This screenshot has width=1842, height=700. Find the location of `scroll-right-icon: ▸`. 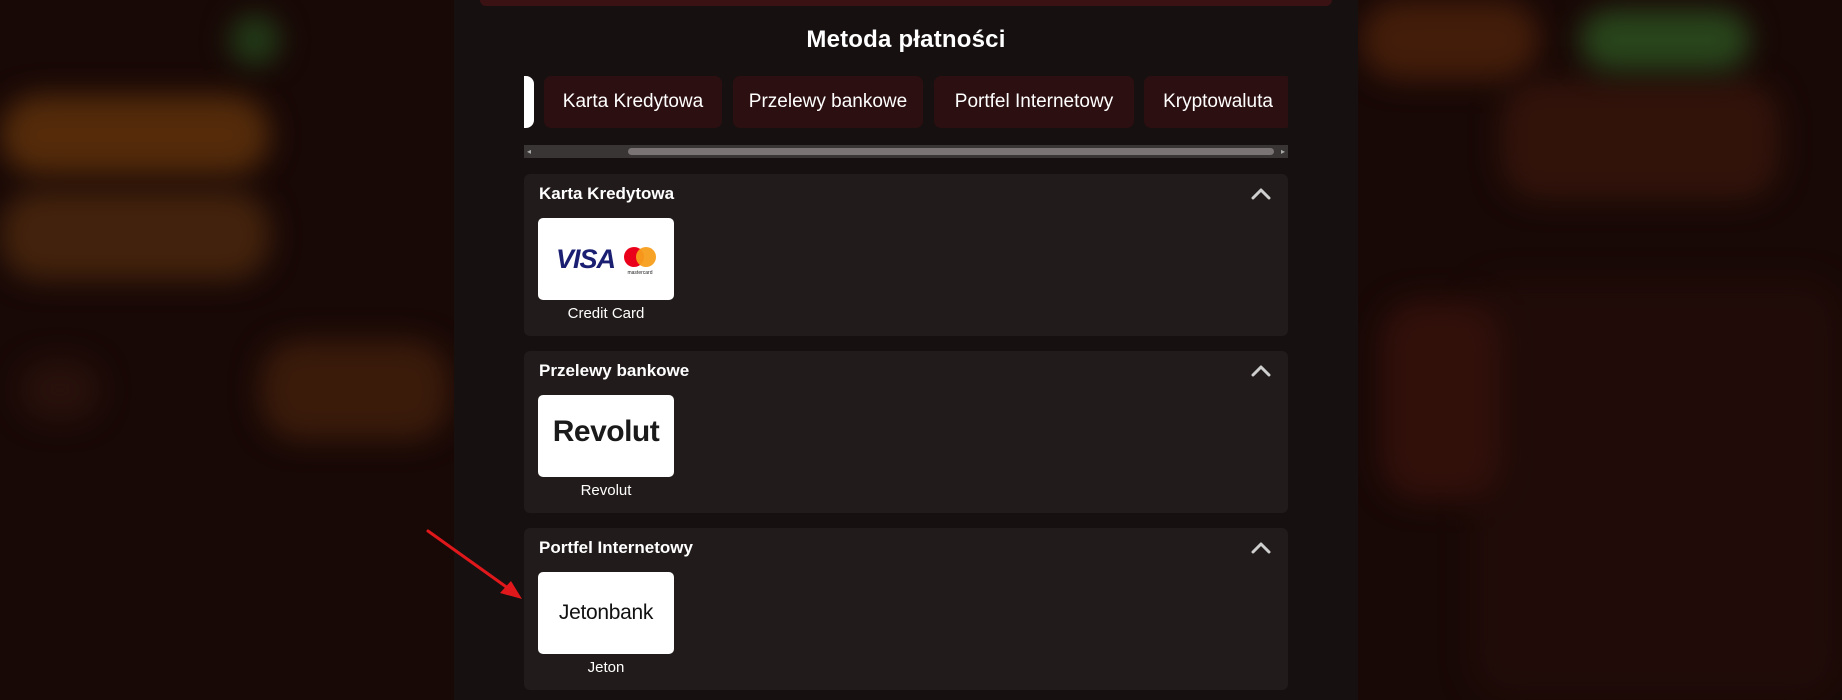

scroll-right-icon: ▸ is located at coordinates (1283, 152).